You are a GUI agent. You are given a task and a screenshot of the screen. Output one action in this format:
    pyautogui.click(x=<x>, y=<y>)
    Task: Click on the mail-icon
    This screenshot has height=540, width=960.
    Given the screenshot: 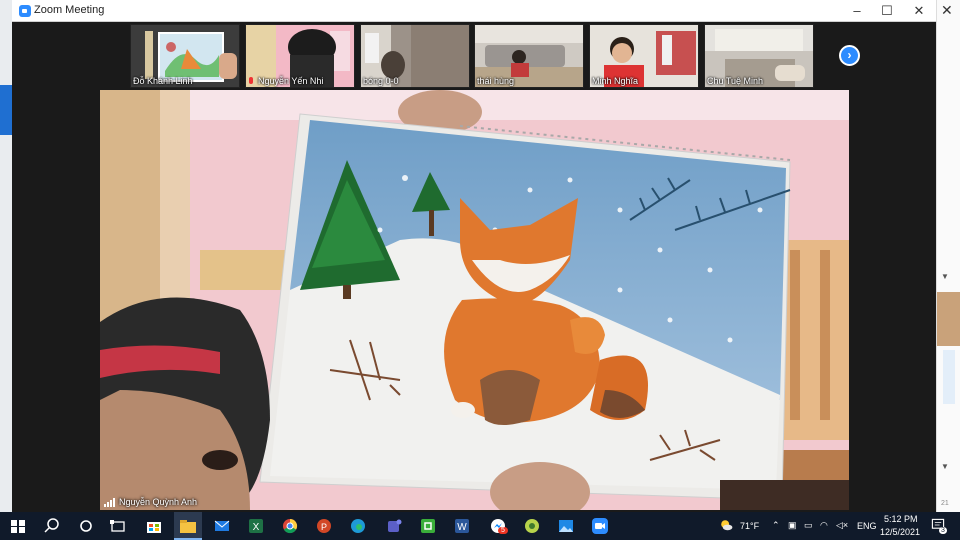 What is the action you would take?
    pyautogui.click(x=222, y=526)
    